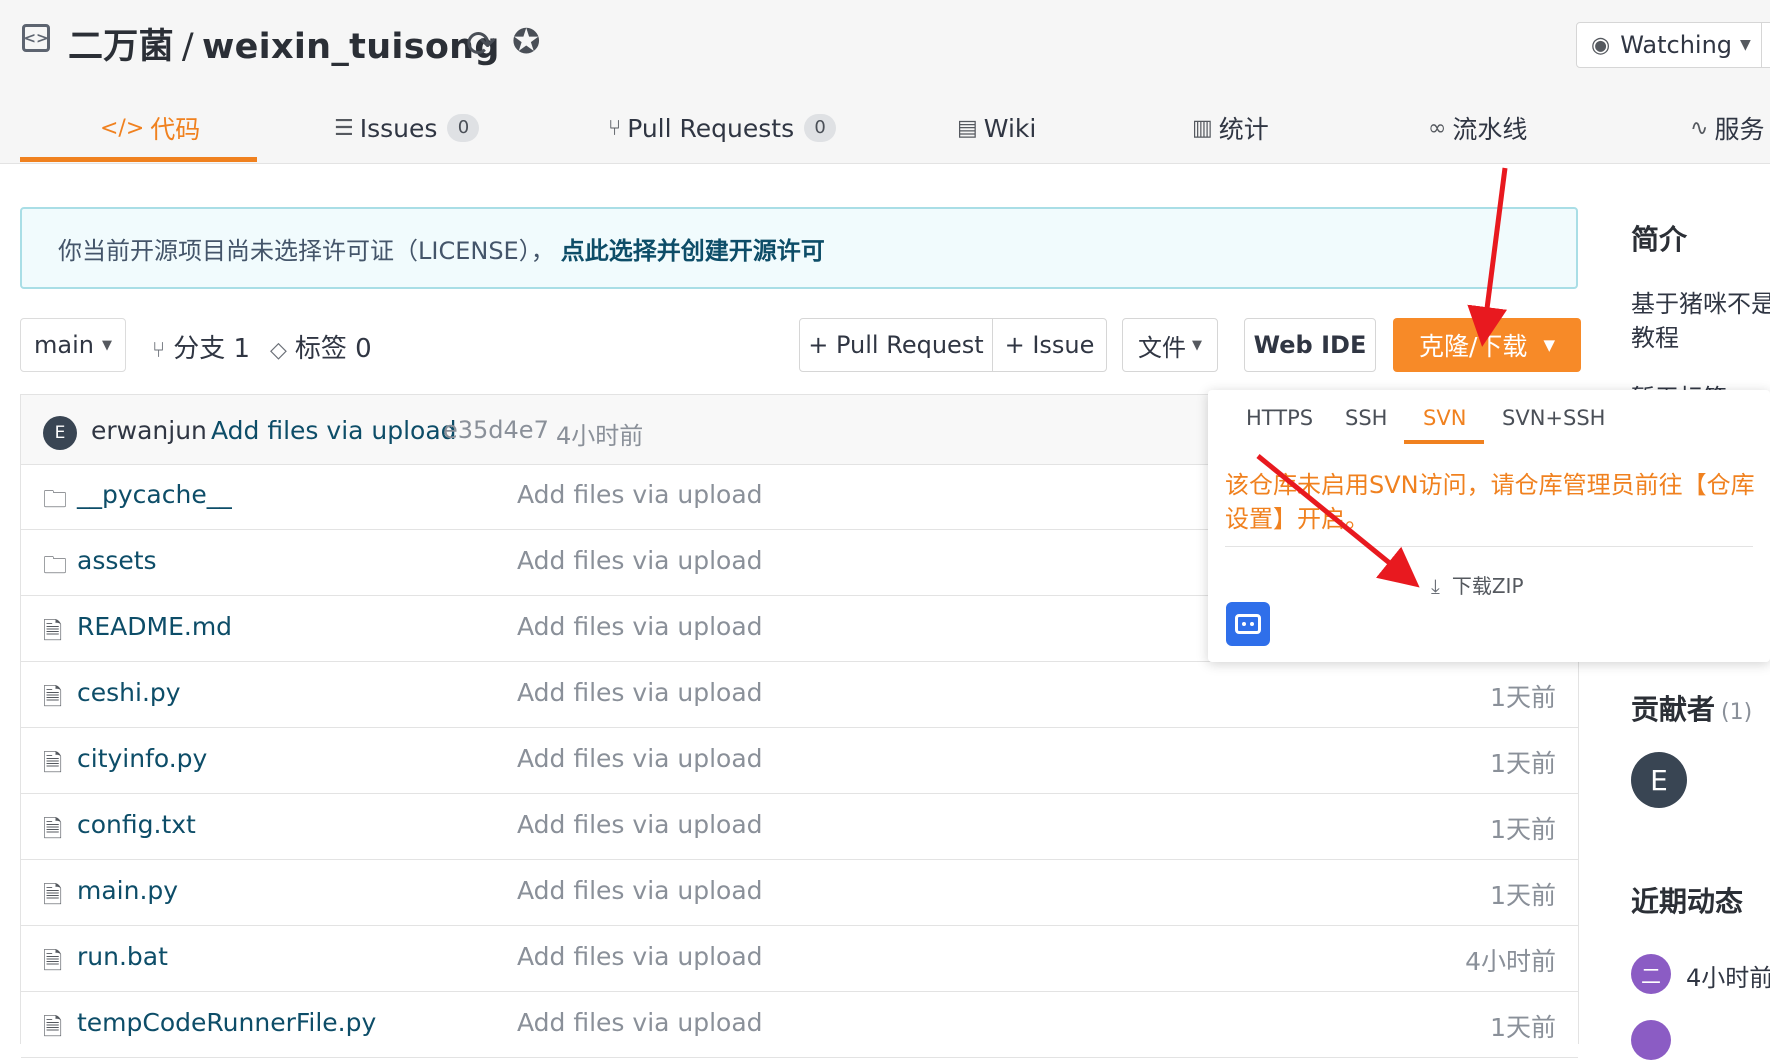  Describe the element at coordinates (1553, 426) in the screenshot. I see `clone-tab-svn-ssh: SVN+SSH` at that location.